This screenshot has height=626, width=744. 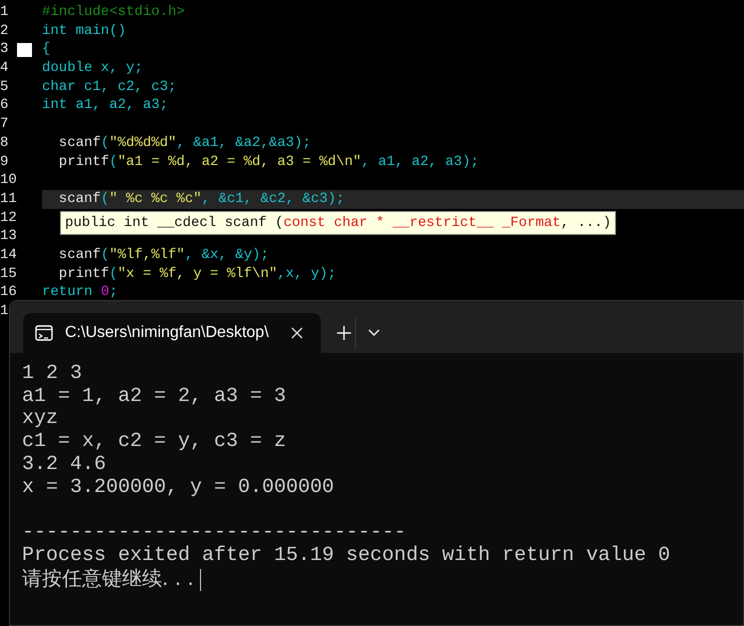 What do you see at coordinates (167, 333) in the screenshot?
I see `tab-title: C:\Users\nimingfan\Desktop\` at bounding box center [167, 333].